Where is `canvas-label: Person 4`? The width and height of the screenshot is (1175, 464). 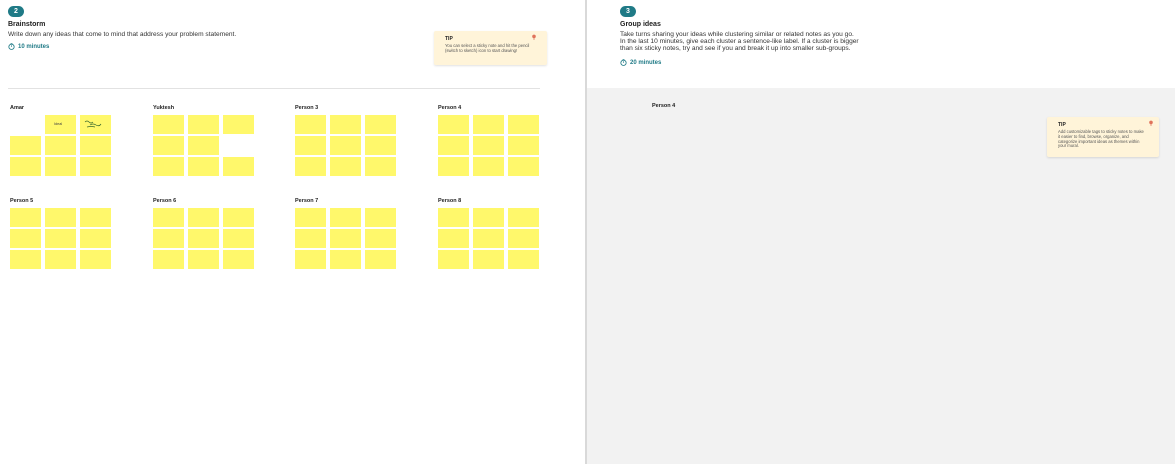 canvas-label: Person 4 is located at coordinates (664, 106).